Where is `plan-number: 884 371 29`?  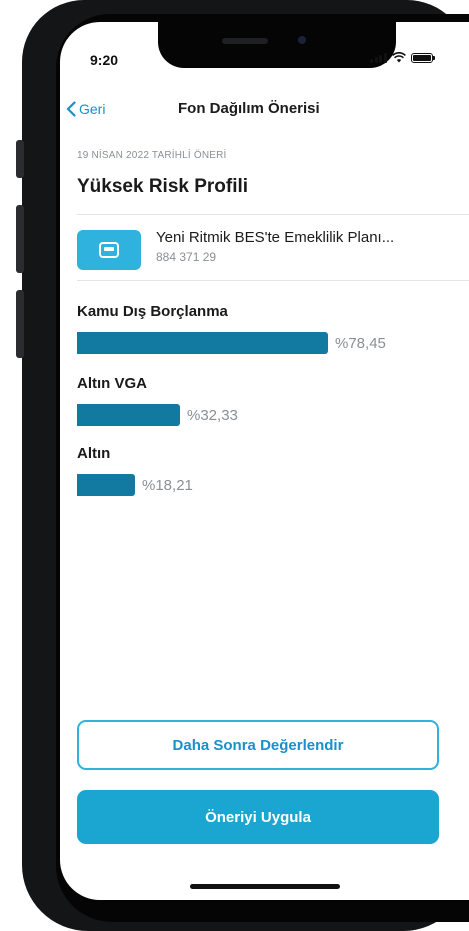 plan-number: 884 371 29 is located at coordinates (186, 257).